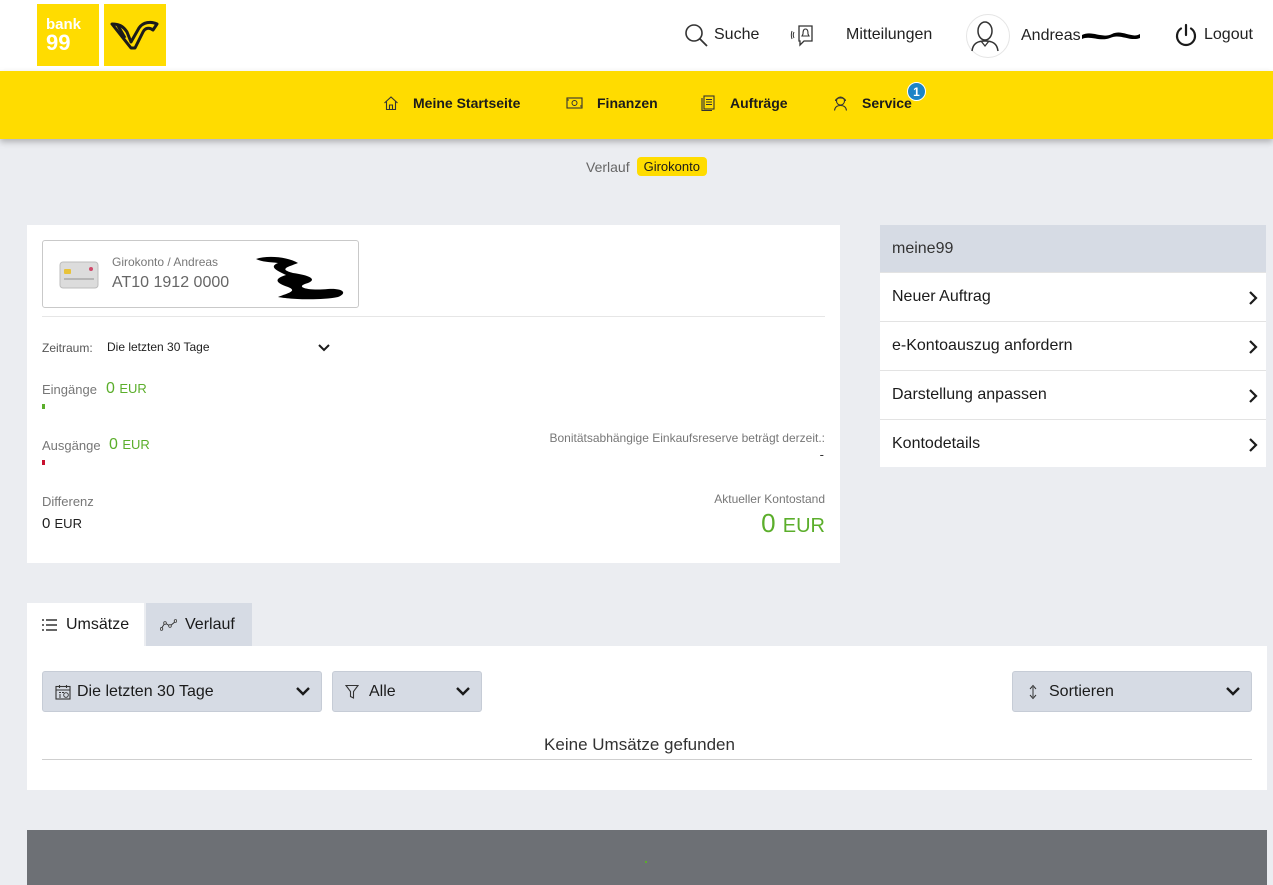 The image size is (1273, 885). I want to click on sort-icon, so click(1033, 691).